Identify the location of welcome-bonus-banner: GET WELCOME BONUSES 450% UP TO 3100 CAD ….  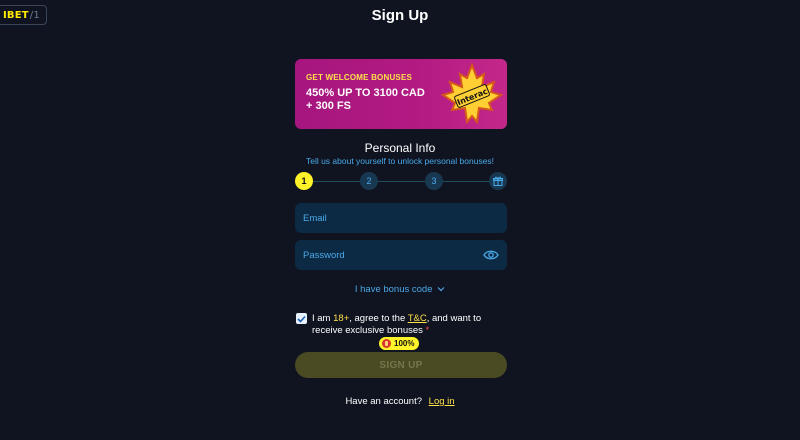
(401, 94).